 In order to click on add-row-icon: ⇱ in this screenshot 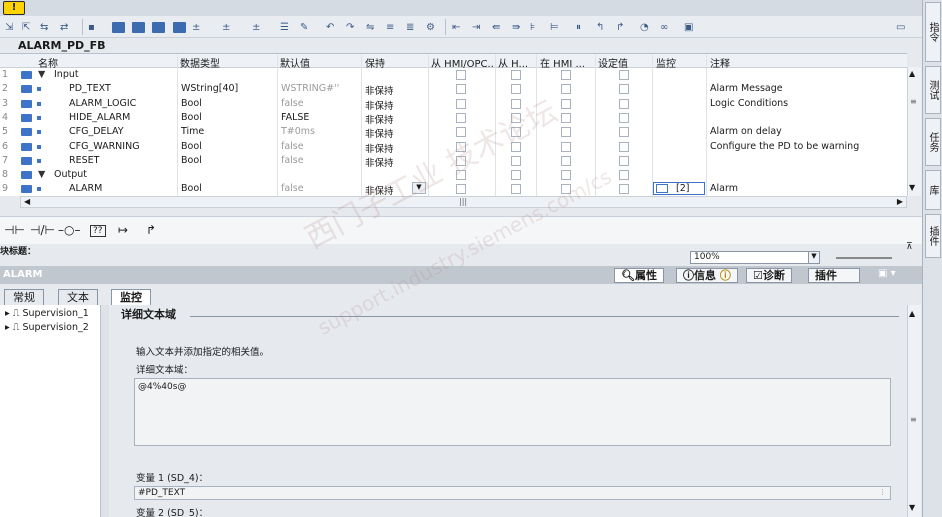, I will do `click(26, 27)`.